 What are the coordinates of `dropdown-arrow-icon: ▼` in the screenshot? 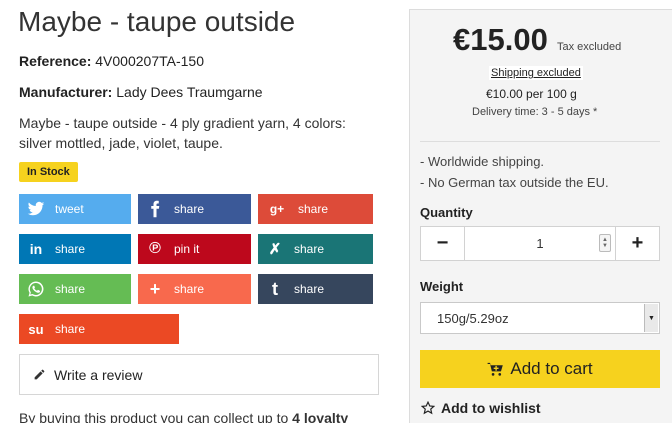 It's located at (651, 318).